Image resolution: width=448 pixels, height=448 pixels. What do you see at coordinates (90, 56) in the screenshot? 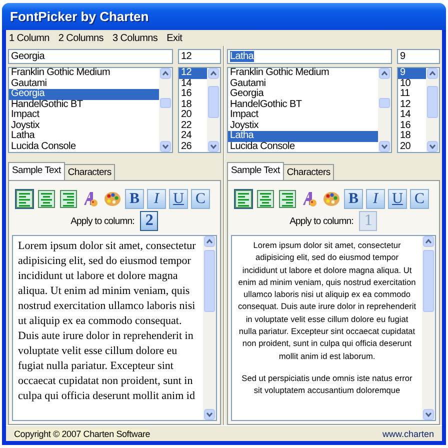
I see `font-field: Georgia` at bounding box center [90, 56].